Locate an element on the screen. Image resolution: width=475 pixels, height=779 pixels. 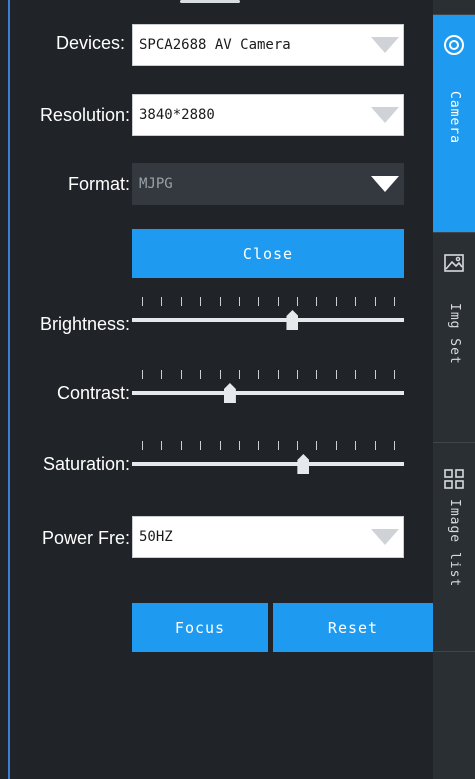
tab-camera: Camera is located at coordinates (454, 123).